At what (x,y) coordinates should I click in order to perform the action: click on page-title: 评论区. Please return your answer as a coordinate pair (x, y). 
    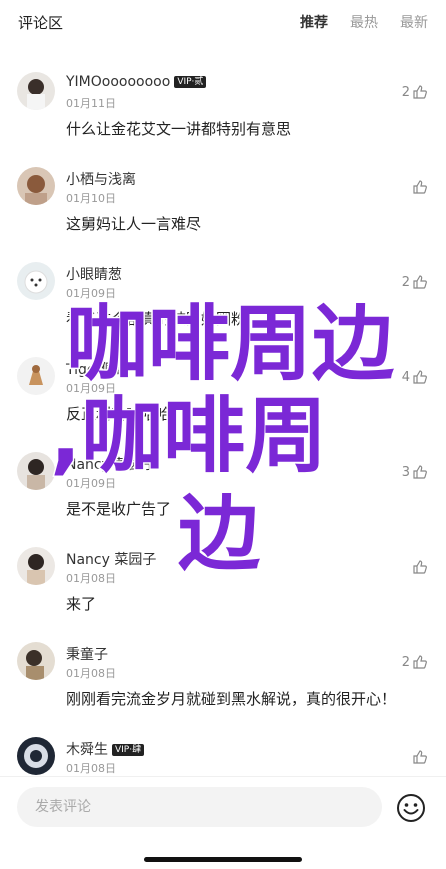
    Looking at the image, I should click on (41, 23).